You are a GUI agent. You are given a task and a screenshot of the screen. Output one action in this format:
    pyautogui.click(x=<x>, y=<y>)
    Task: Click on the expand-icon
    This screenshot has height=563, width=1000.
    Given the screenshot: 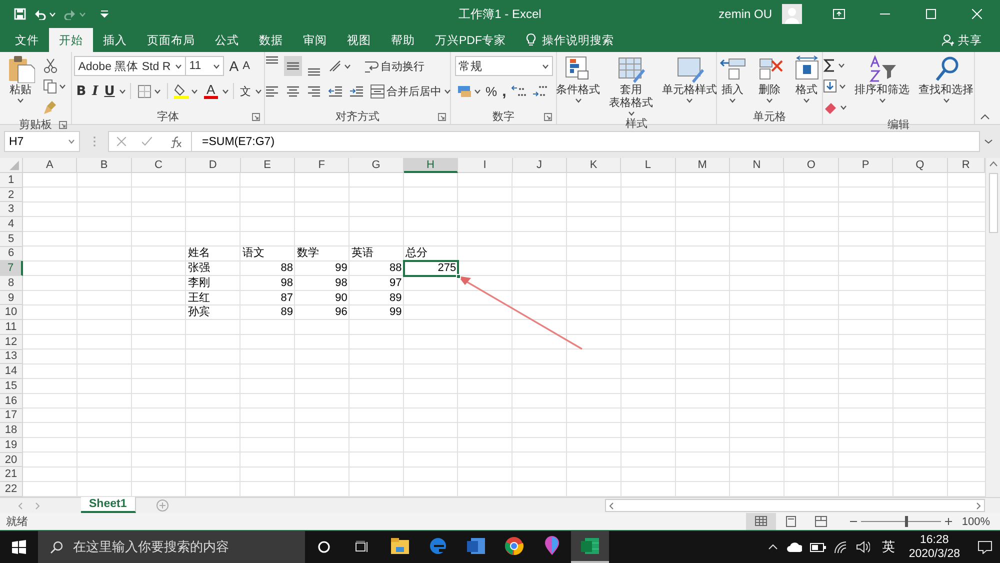 What is the action you would take?
    pyautogui.click(x=988, y=141)
    